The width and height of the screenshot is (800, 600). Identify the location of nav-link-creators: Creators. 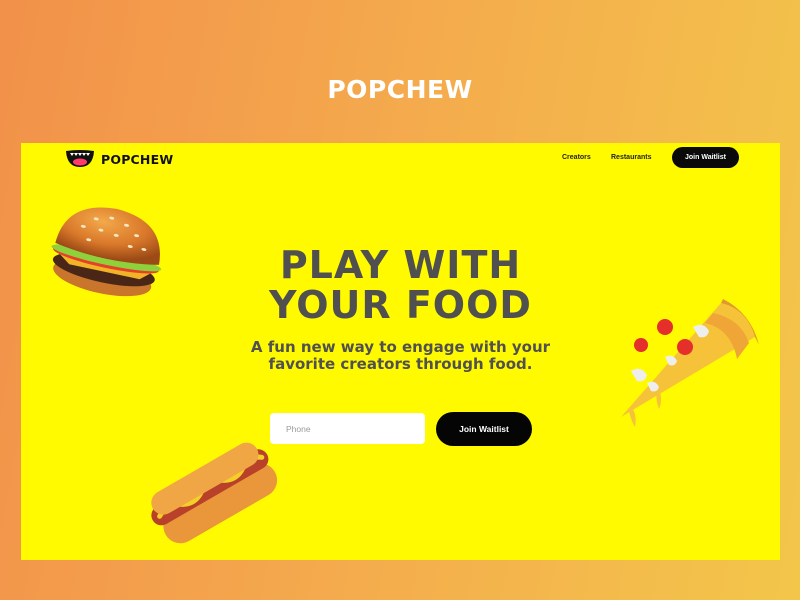
(576, 157).